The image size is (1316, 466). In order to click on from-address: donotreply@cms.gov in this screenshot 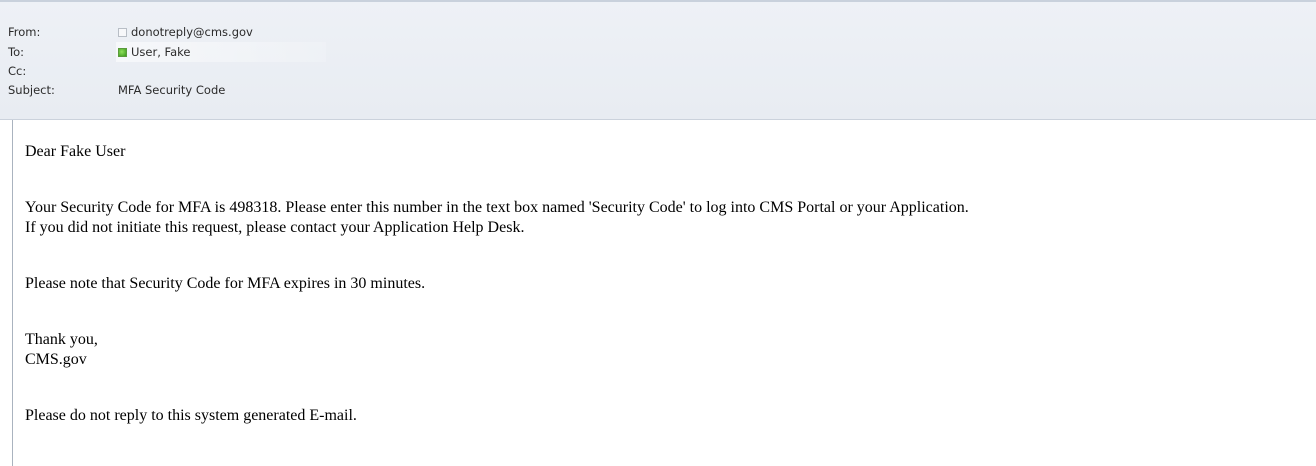, I will do `click(192, 32)`.